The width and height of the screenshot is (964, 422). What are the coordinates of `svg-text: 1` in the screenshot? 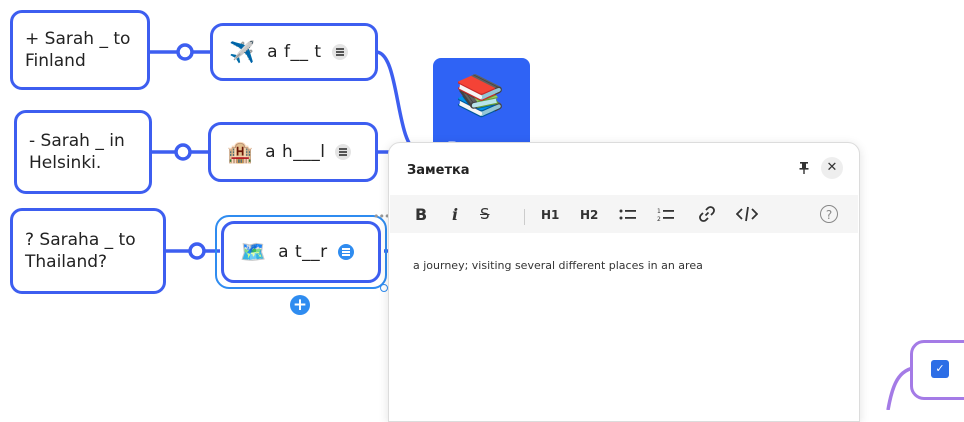 It's located at (659, 211).